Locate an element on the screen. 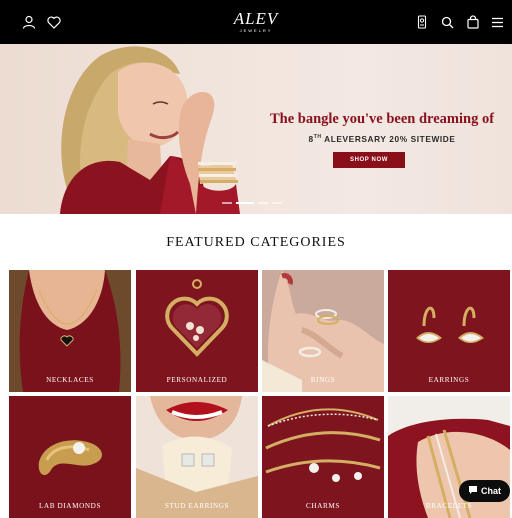 The height and width of the screenshot is (518, 512). chat-button: Chat is located at coordinates (484, 491).